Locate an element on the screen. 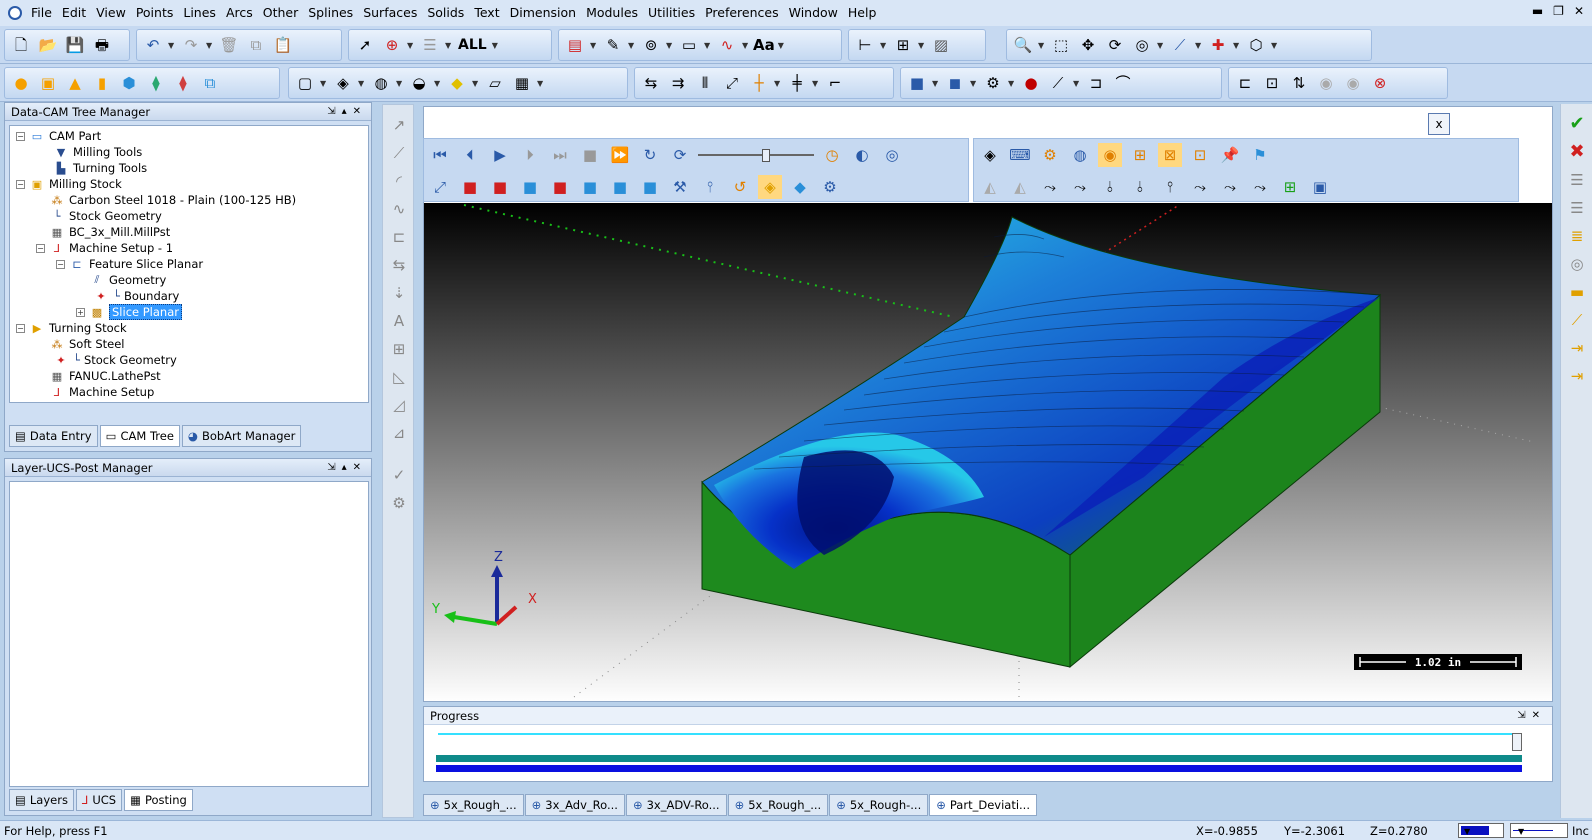 This screenshot has height=840, width=1592. trim-icon: ┼ is located at coordinates (759, 83).